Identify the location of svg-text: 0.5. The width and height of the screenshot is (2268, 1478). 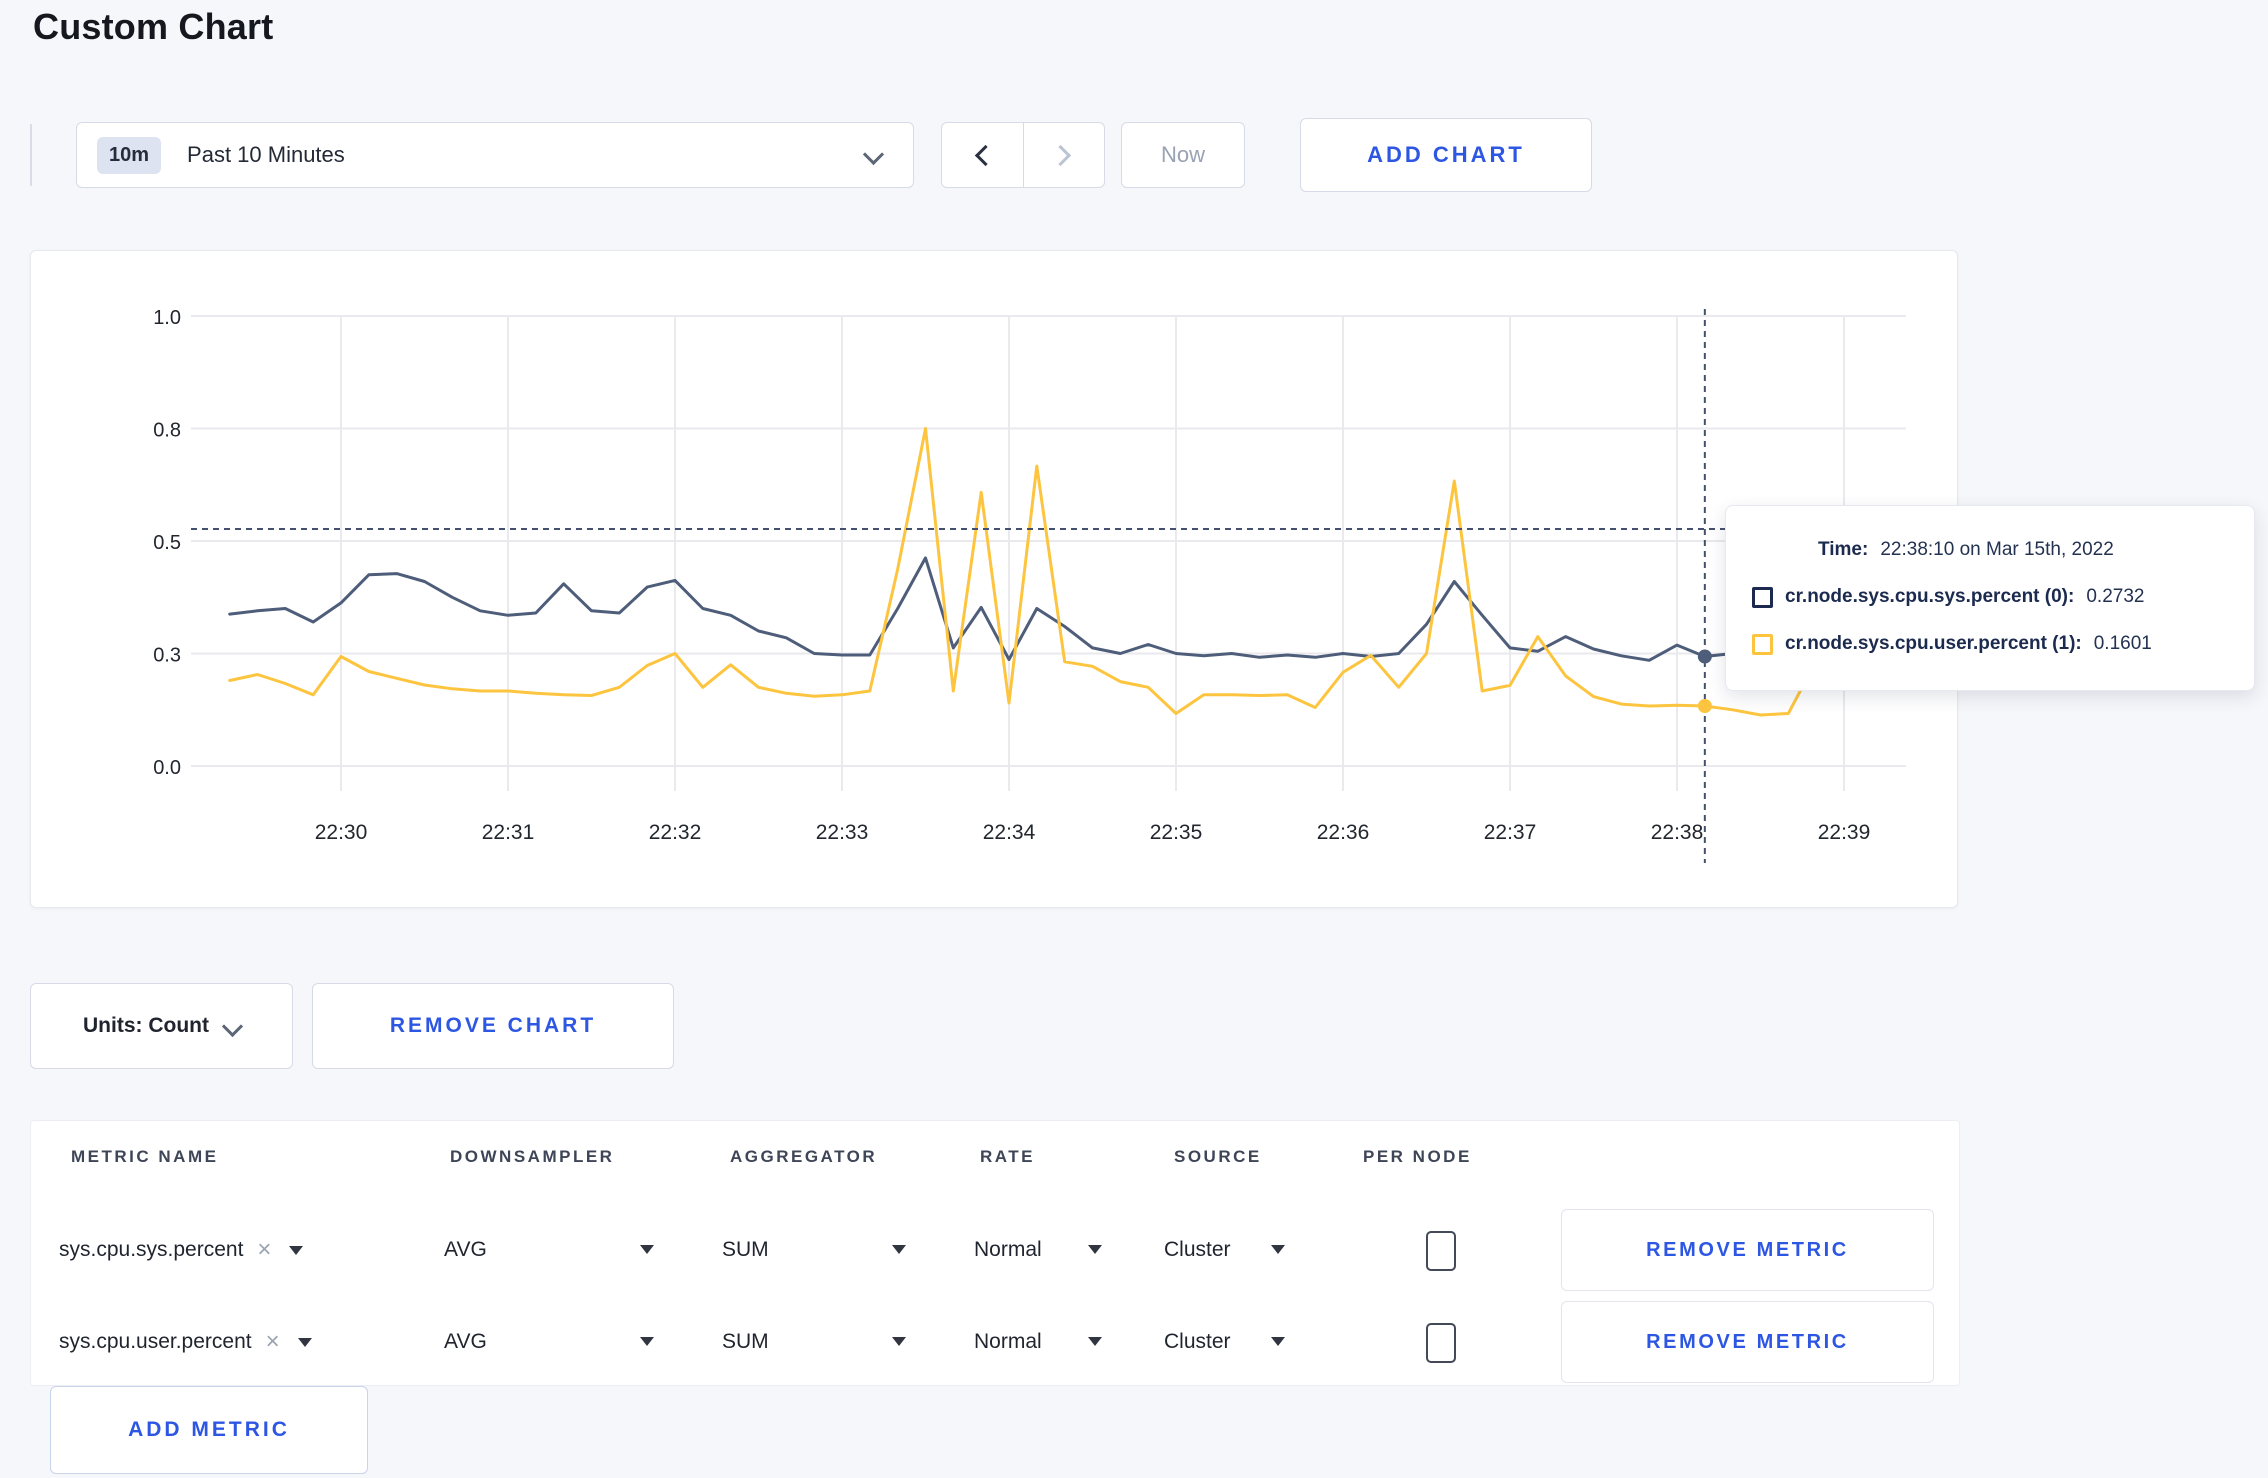
(167, 543).